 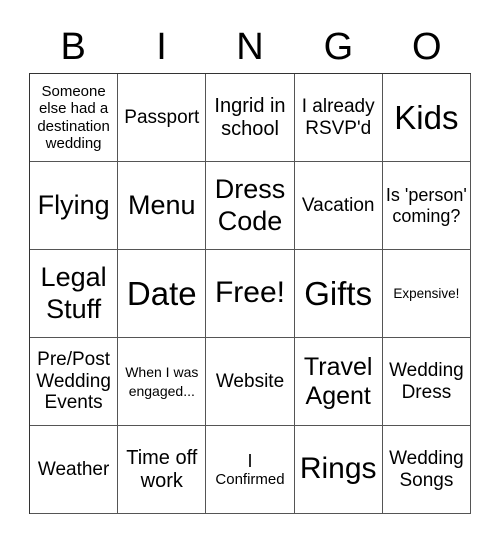 I want to click on bingo-cell: Website, so click(x=250, y=382).